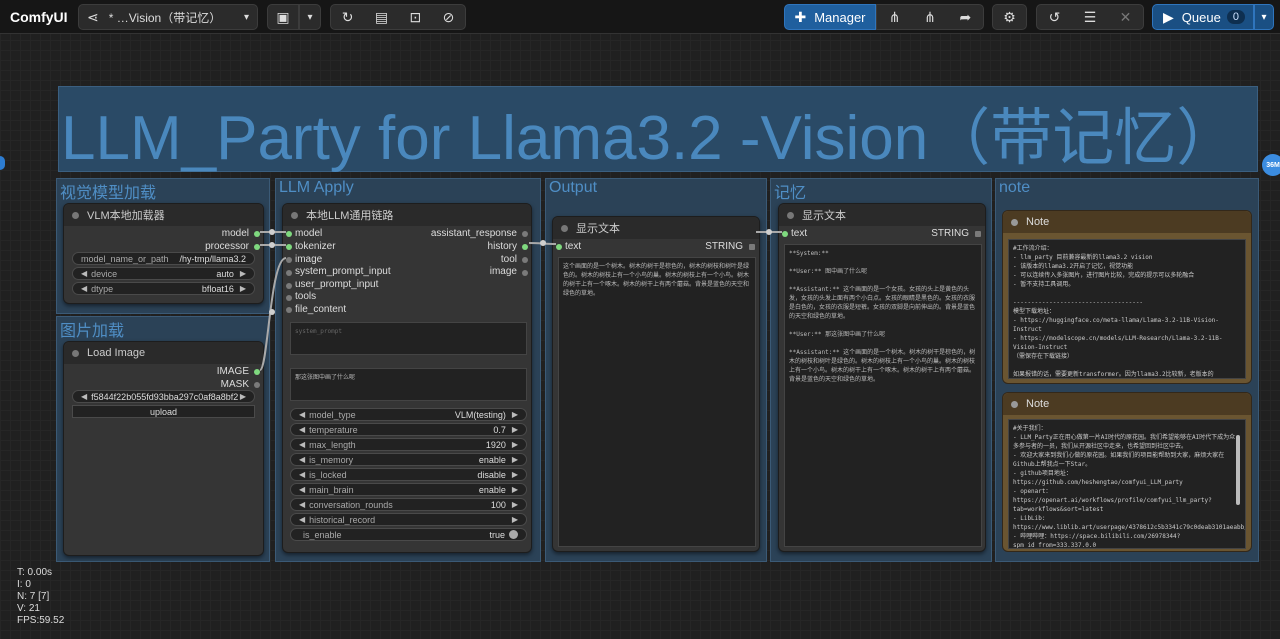 The width and height of the screenshot is (1280, 639). What do you see at coordinates (2, 163) in the screenshot?
I see `sidebar-handle` at bounding box center [2, 163].